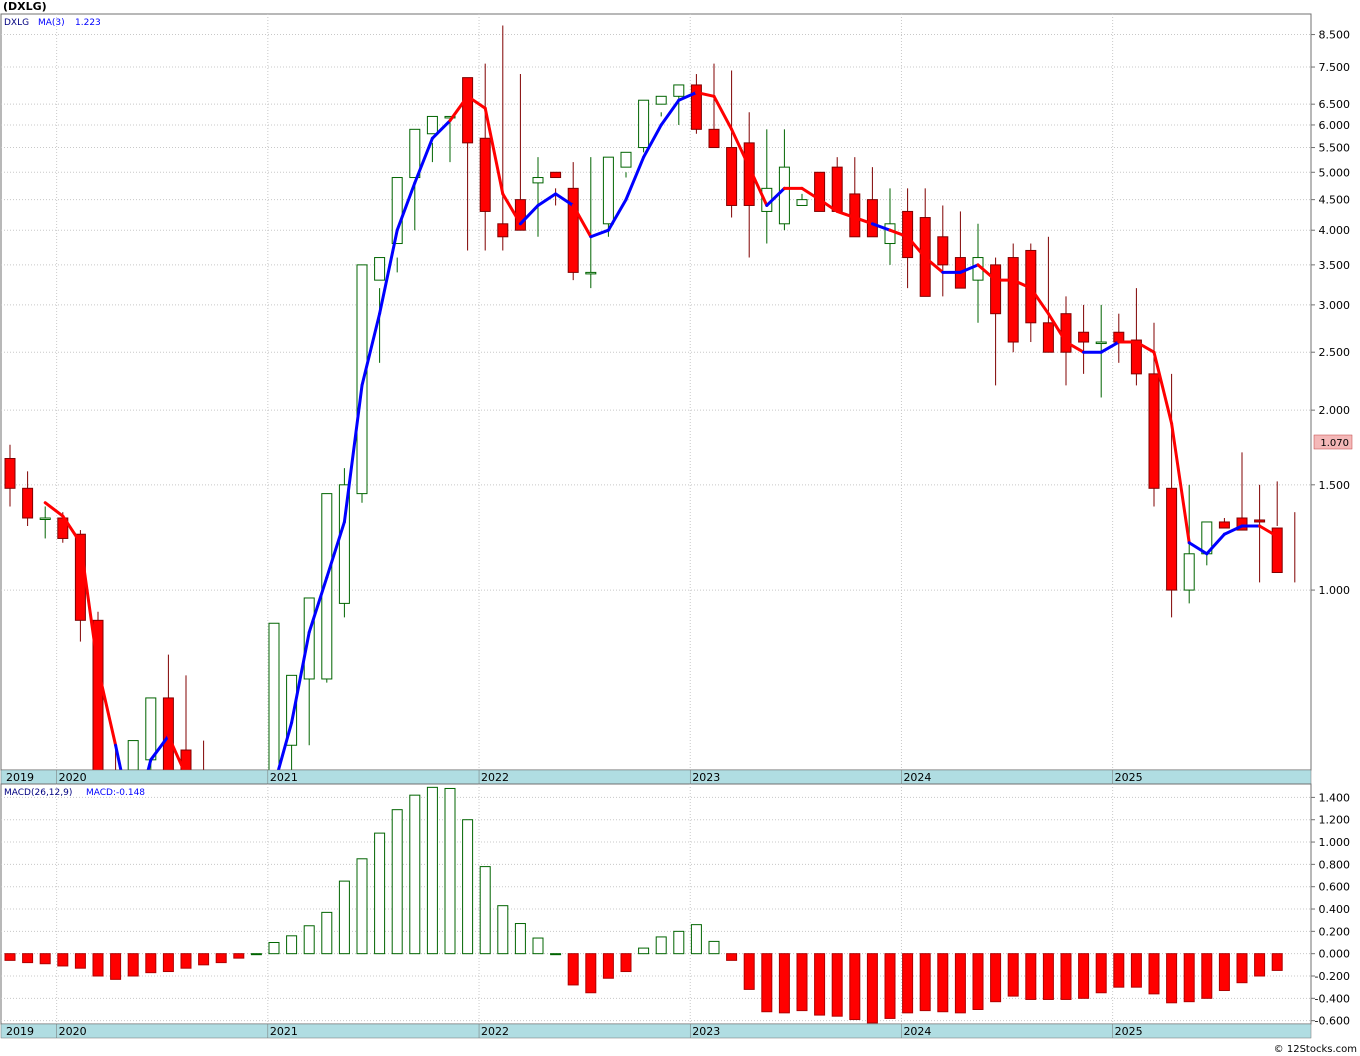 The image size is (1360, 1056). Describe the element at coordinates (495, 777) in the screenshot. I see `year-label: 2022` at that location.